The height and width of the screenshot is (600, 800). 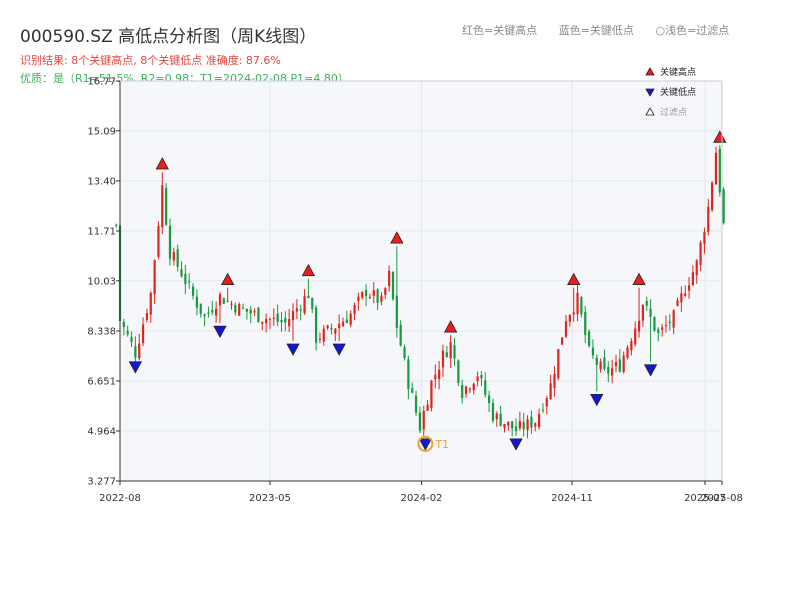 I want to click on x-tick-label: 2024-11, so click(x=572, y=498).